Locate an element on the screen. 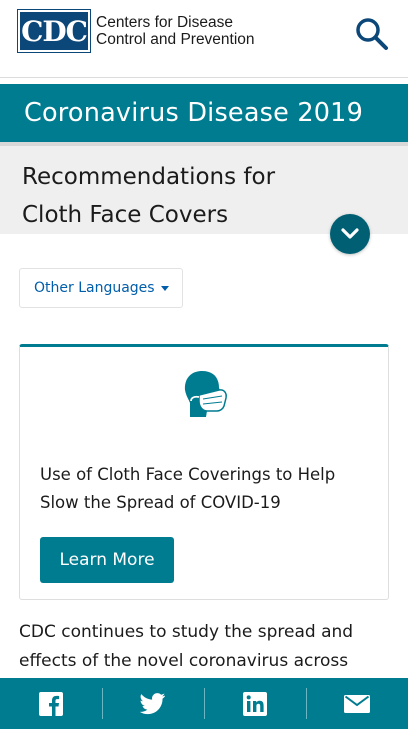  social-share-bar is located at coordinates (204, 703).